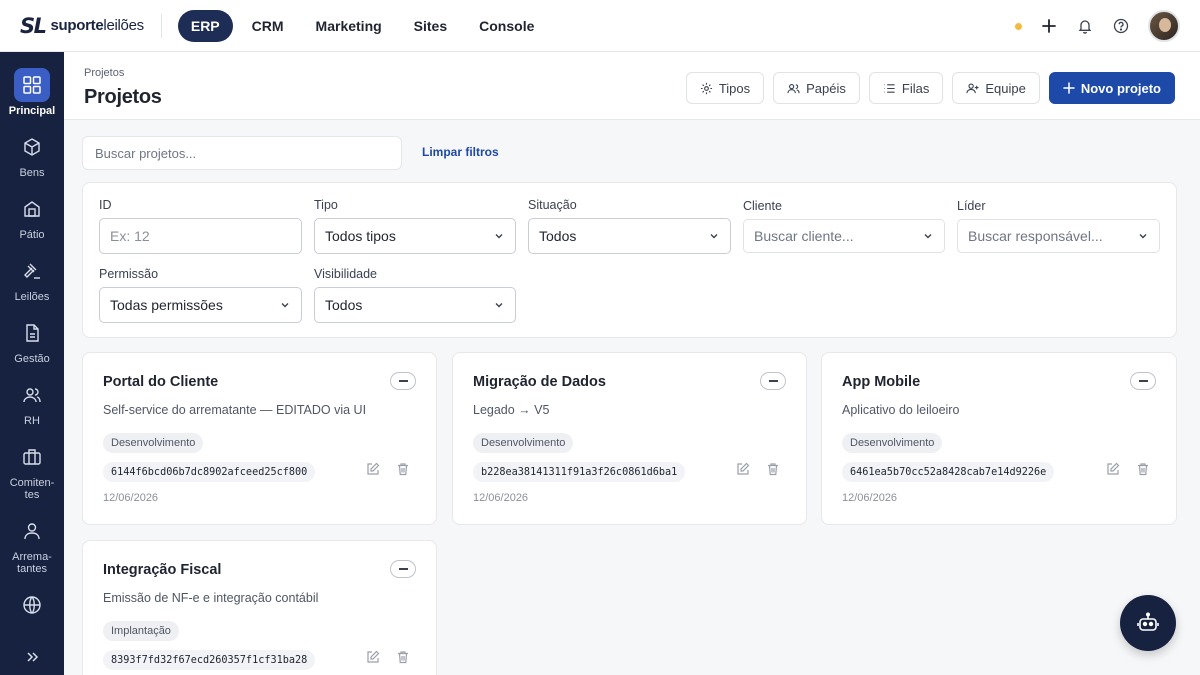 The image size is (1200, 675). I want to click on brand-logo: SL suporteleilões, so click(82, 26).